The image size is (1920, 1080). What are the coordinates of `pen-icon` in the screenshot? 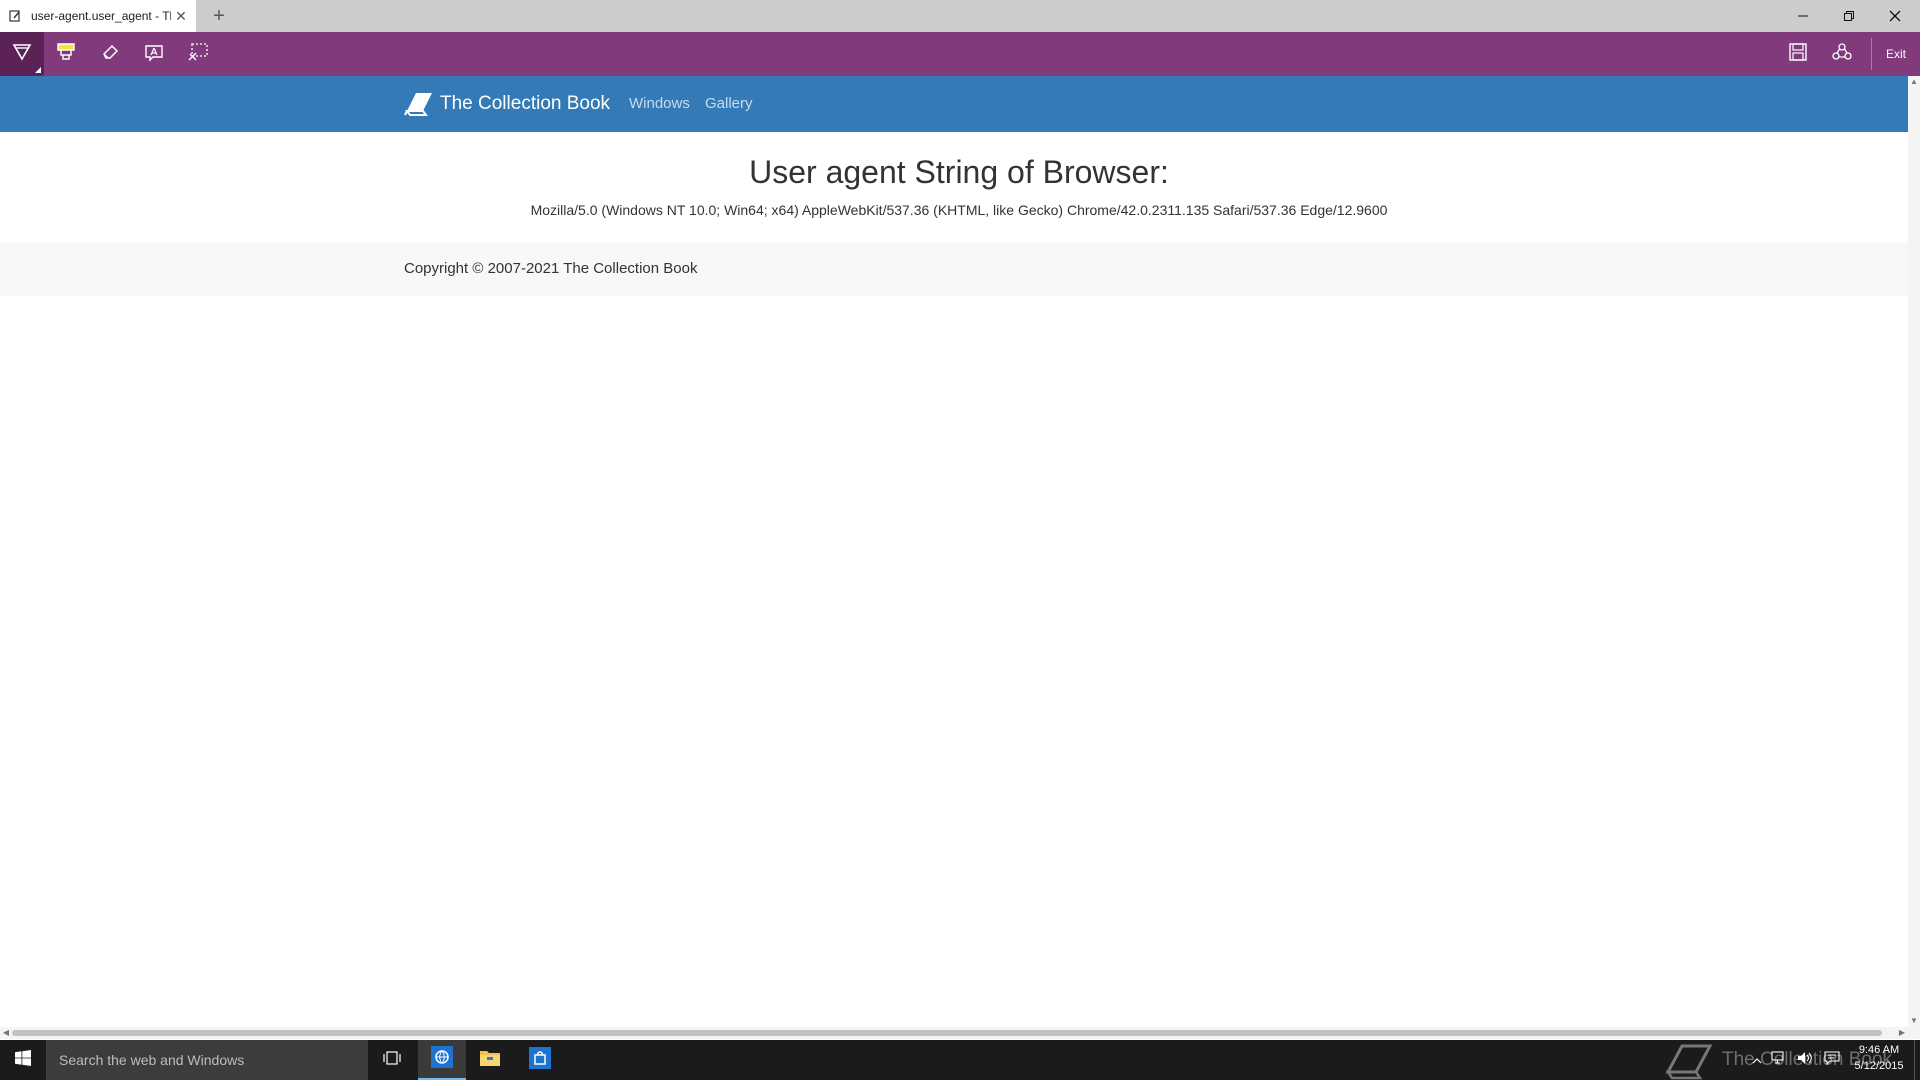 It's located at (22, 54).